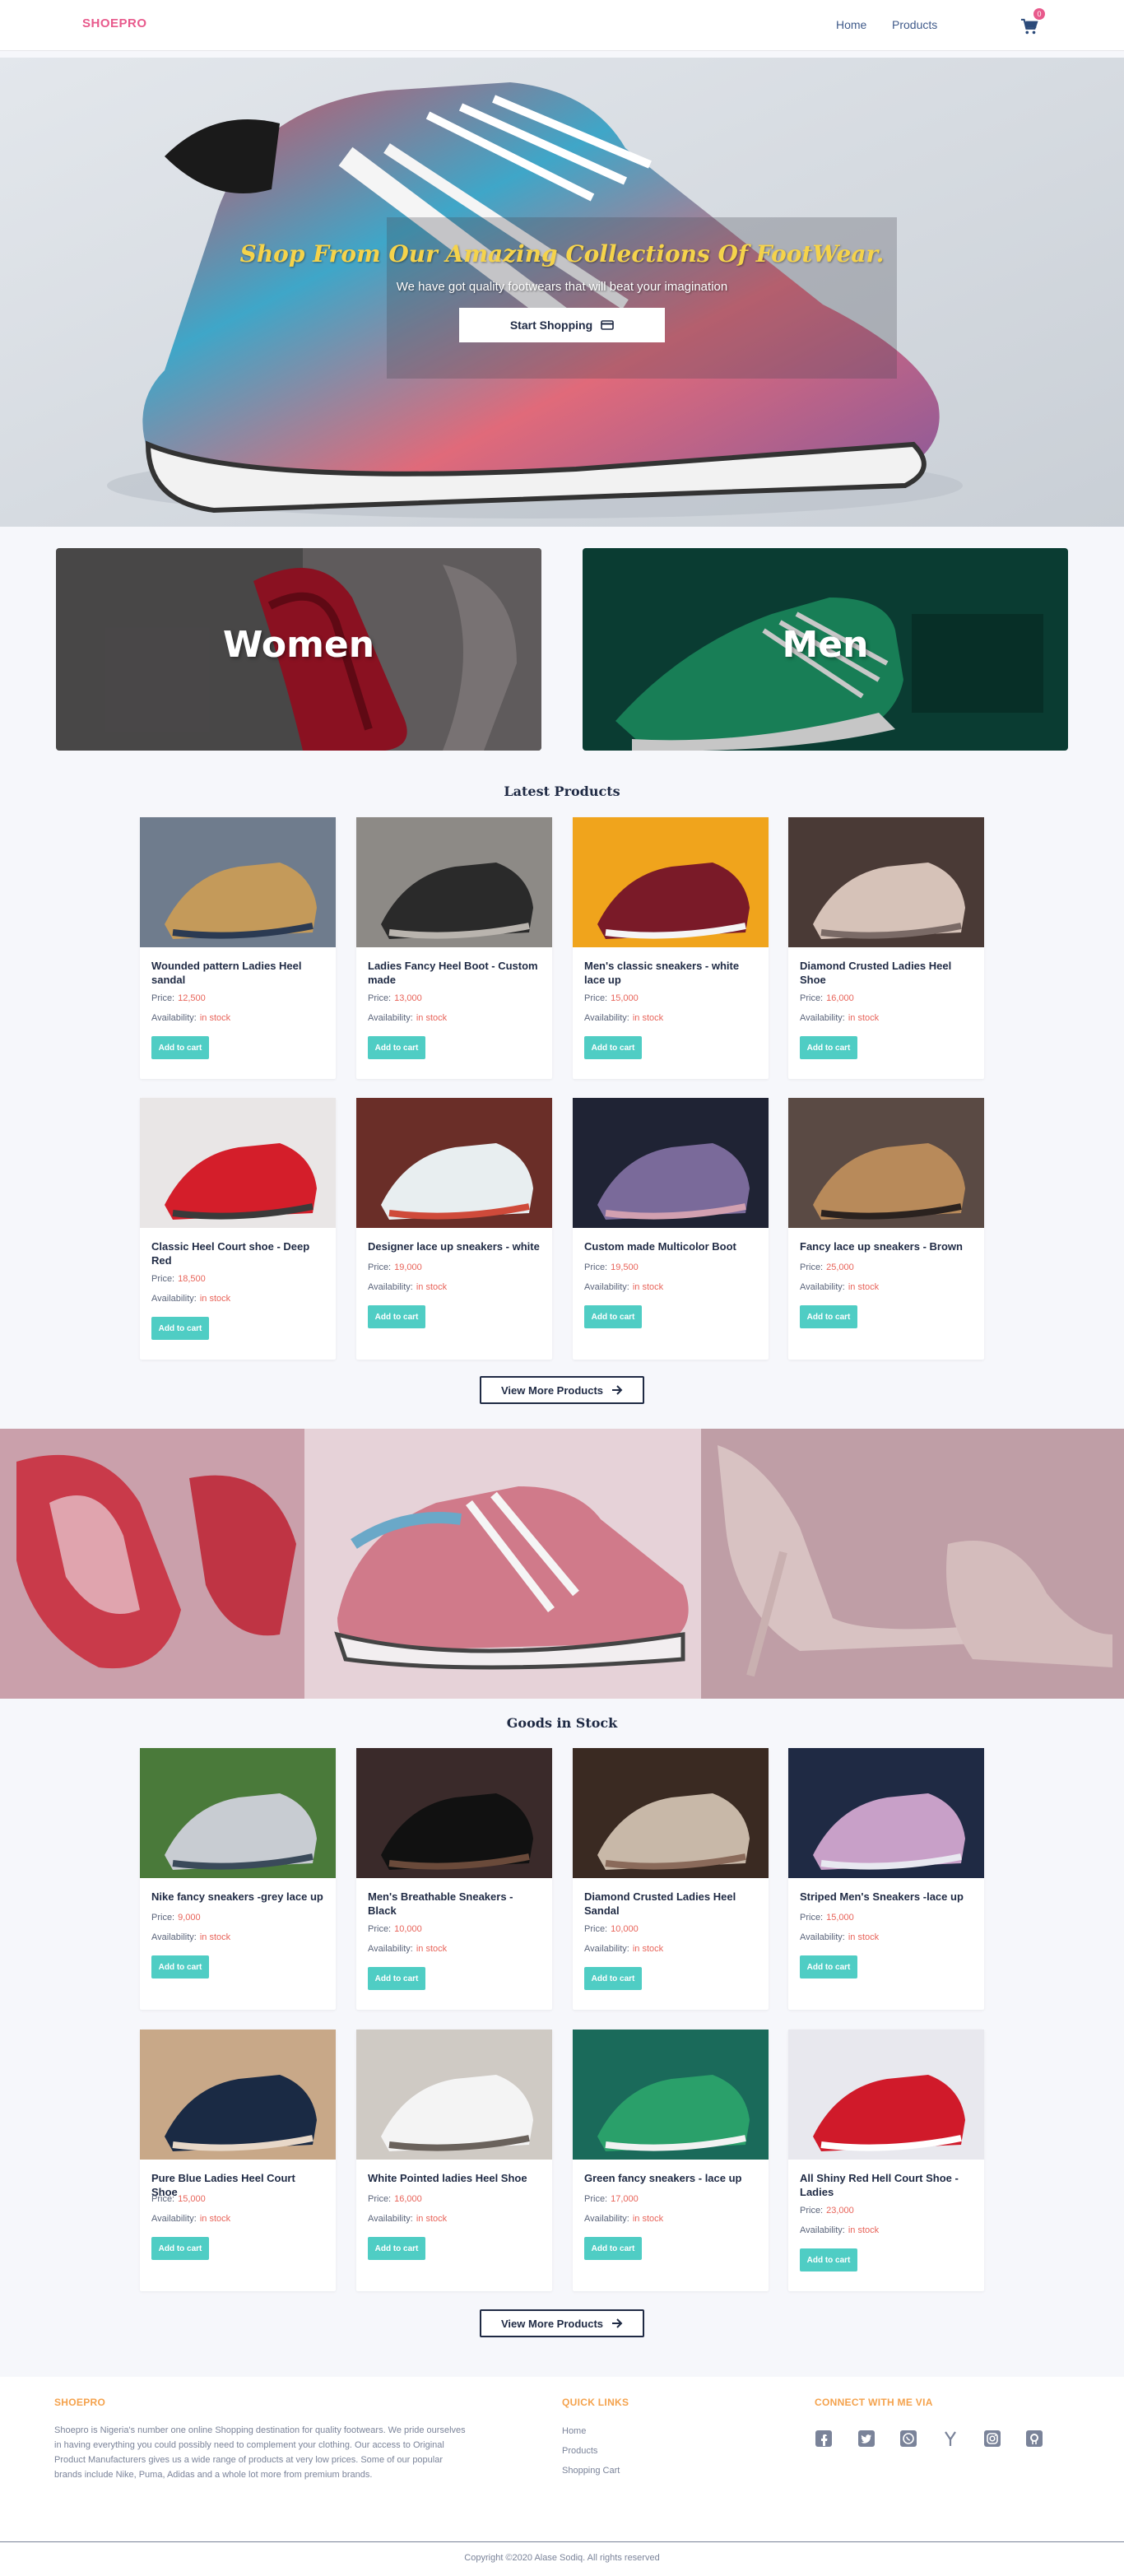  I want to click on footer-link-products: Products, so click(579, 2451).